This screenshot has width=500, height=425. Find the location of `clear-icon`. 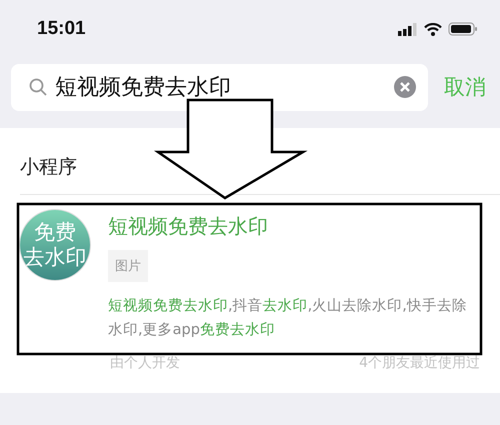

clear-icon is located at coordinates (405, 87).